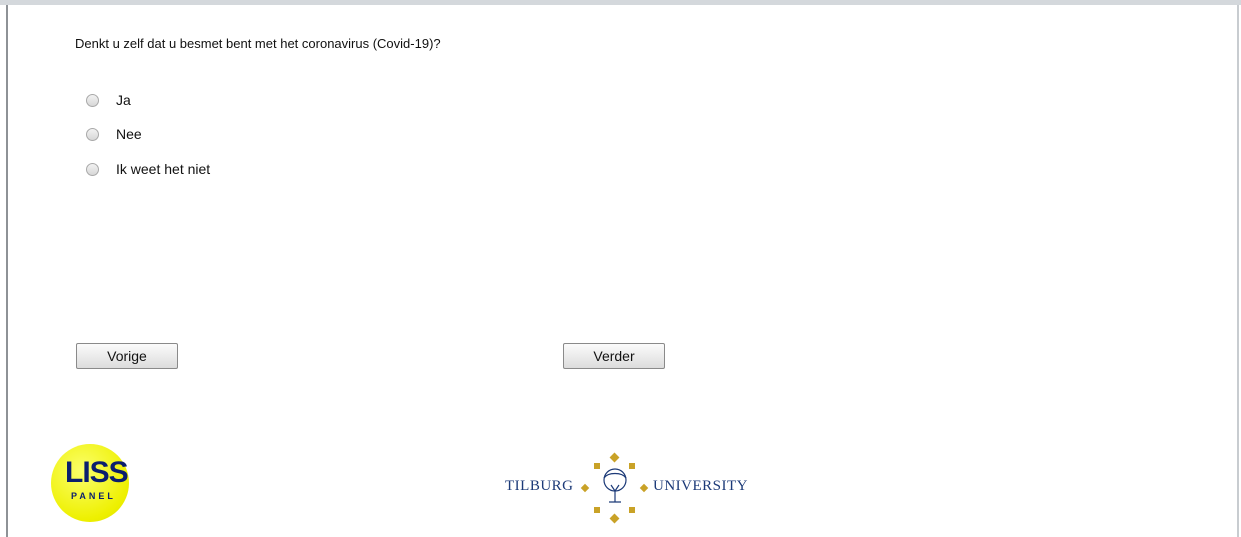 The image size is (1241, 537). I want to click on option-label-nee: Nee, so click(129, 134).